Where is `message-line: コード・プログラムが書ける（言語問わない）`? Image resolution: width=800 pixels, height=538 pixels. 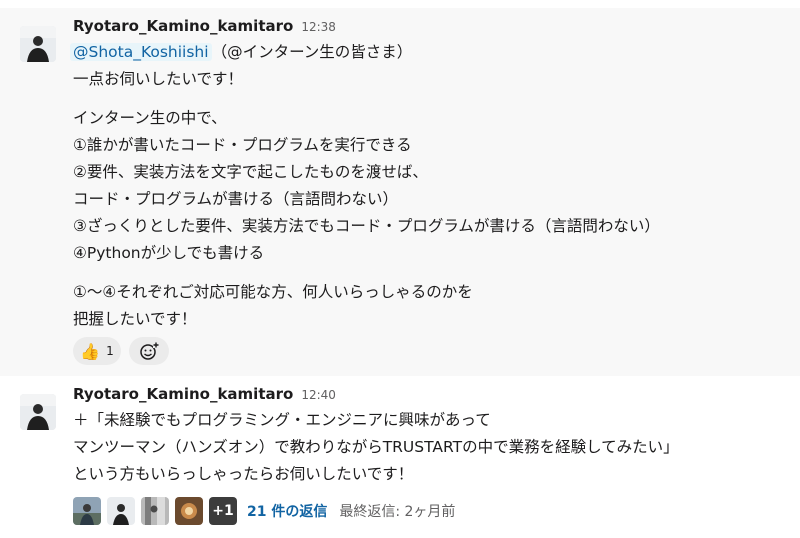 message-line: コード・プログラムが書ける（言語問わない） is located at coordinates (236, 199).